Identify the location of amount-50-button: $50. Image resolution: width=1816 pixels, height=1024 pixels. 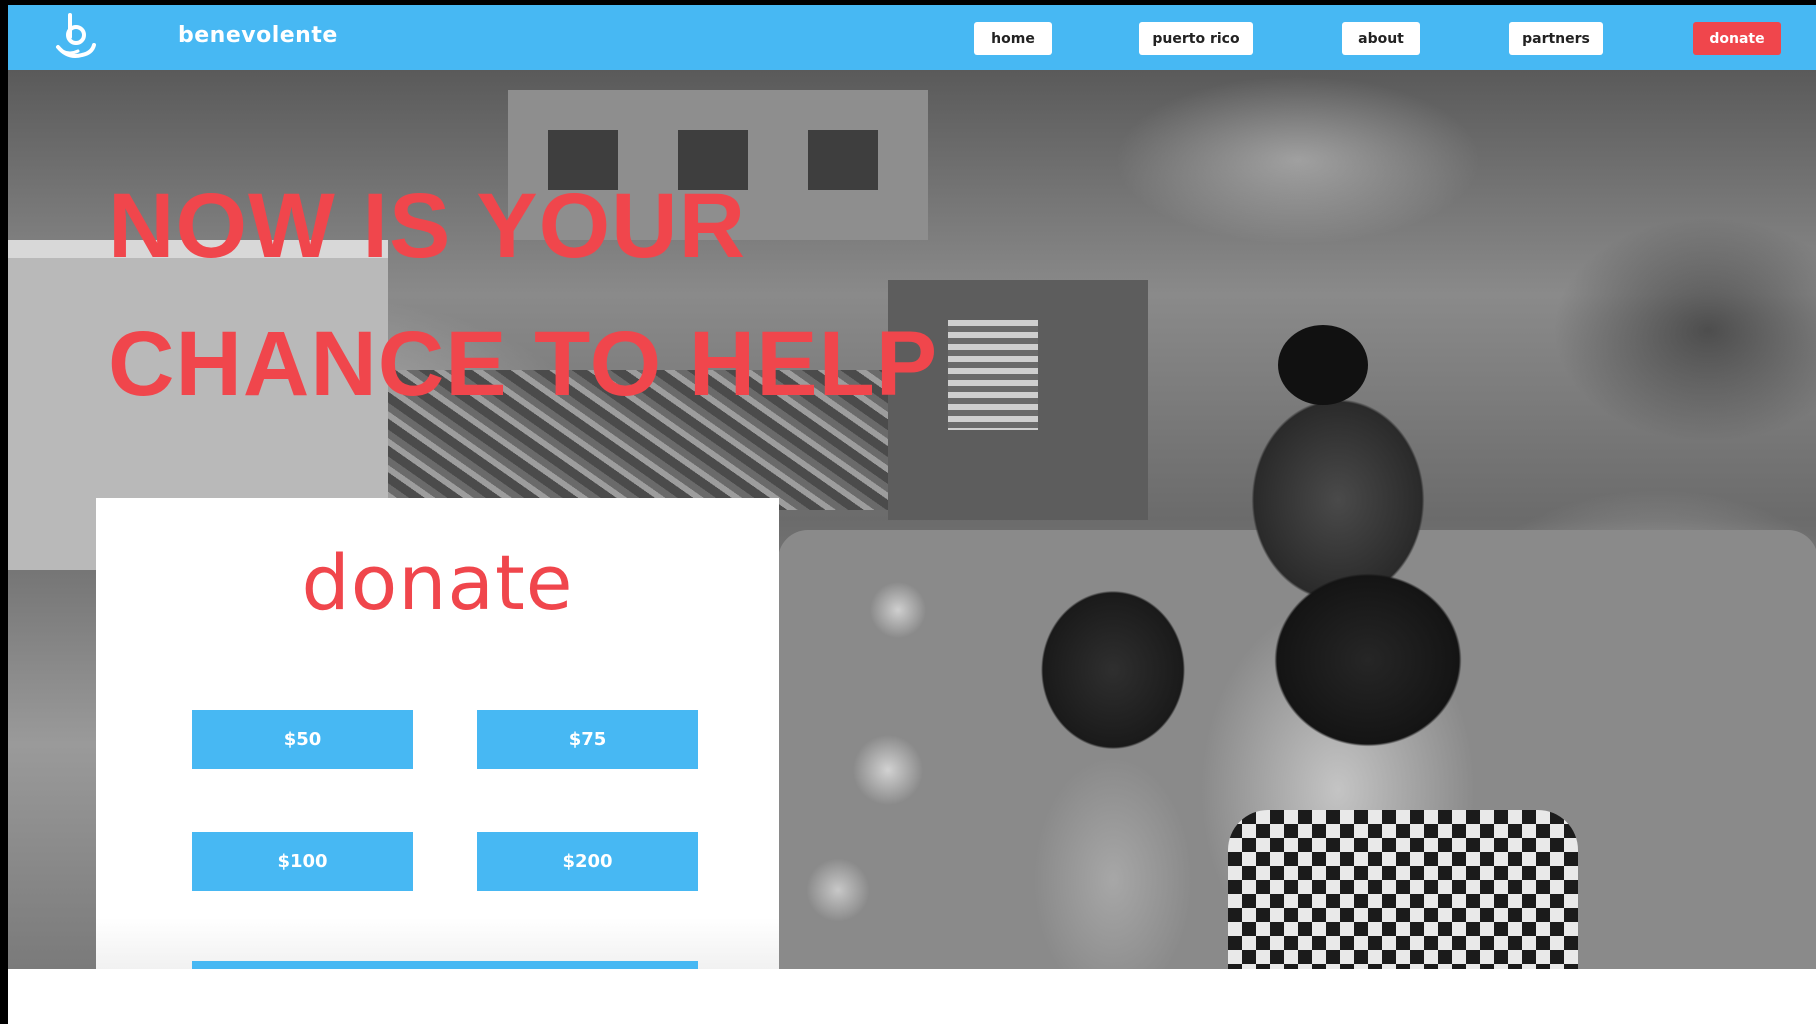
(302, 739).